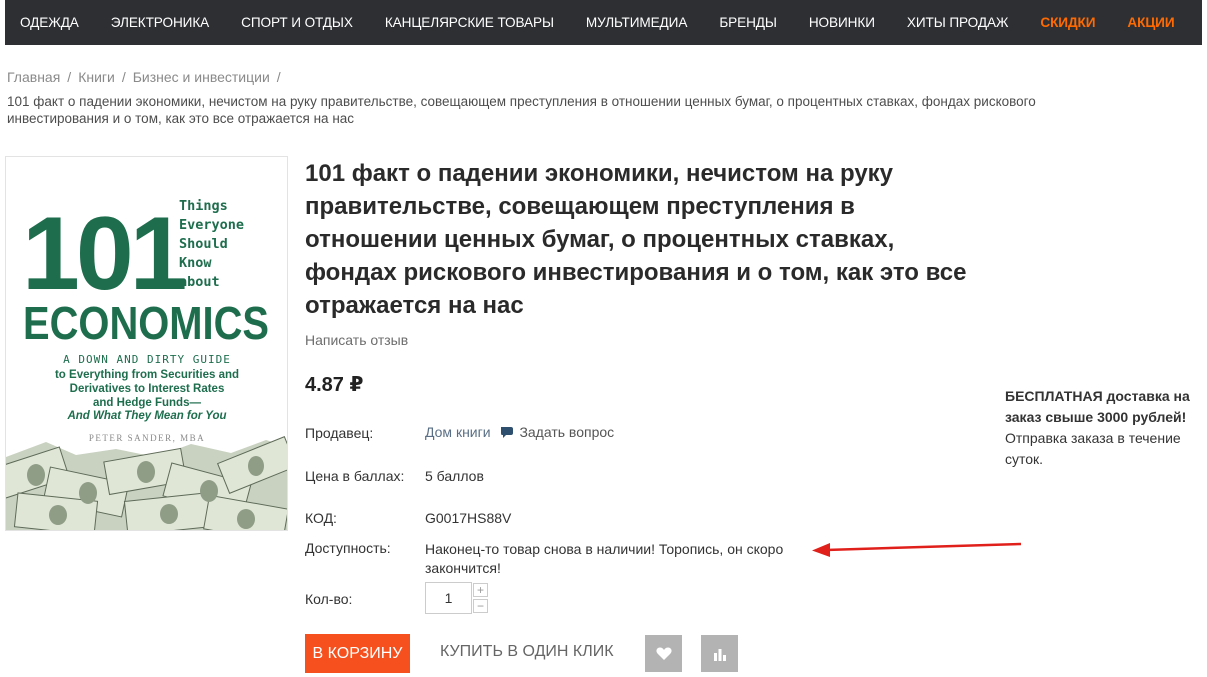 The width and height of the screenshot is (1207, 677). Describe the element at coordinates (33, 77) in the screenshot. I see `breadcrumb-home: Главная` at that location.